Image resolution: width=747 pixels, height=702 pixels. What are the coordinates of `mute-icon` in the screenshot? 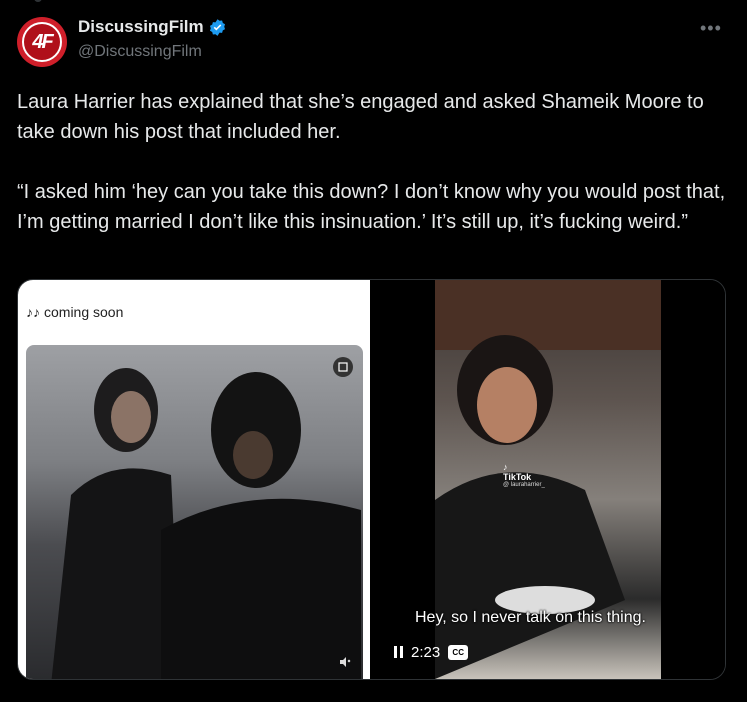 It's located at (345, 663).